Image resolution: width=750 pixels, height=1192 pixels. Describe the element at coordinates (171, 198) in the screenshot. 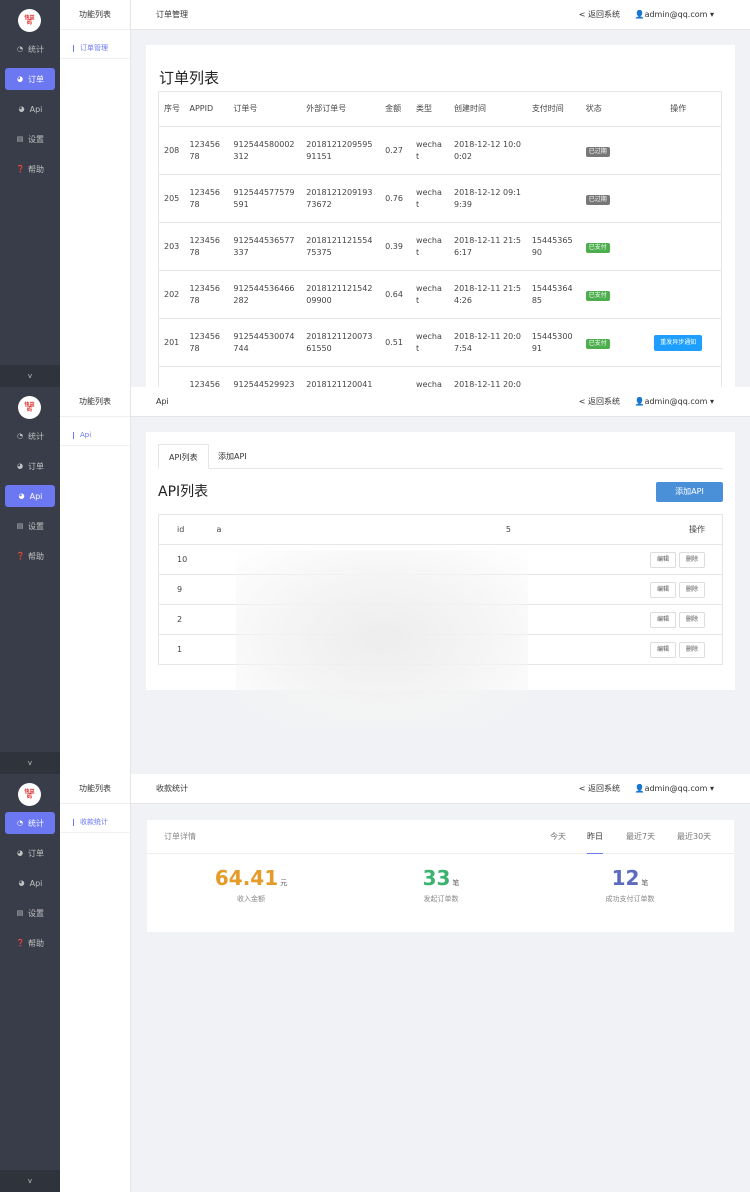

I see `cell-seq: 205` at that location.